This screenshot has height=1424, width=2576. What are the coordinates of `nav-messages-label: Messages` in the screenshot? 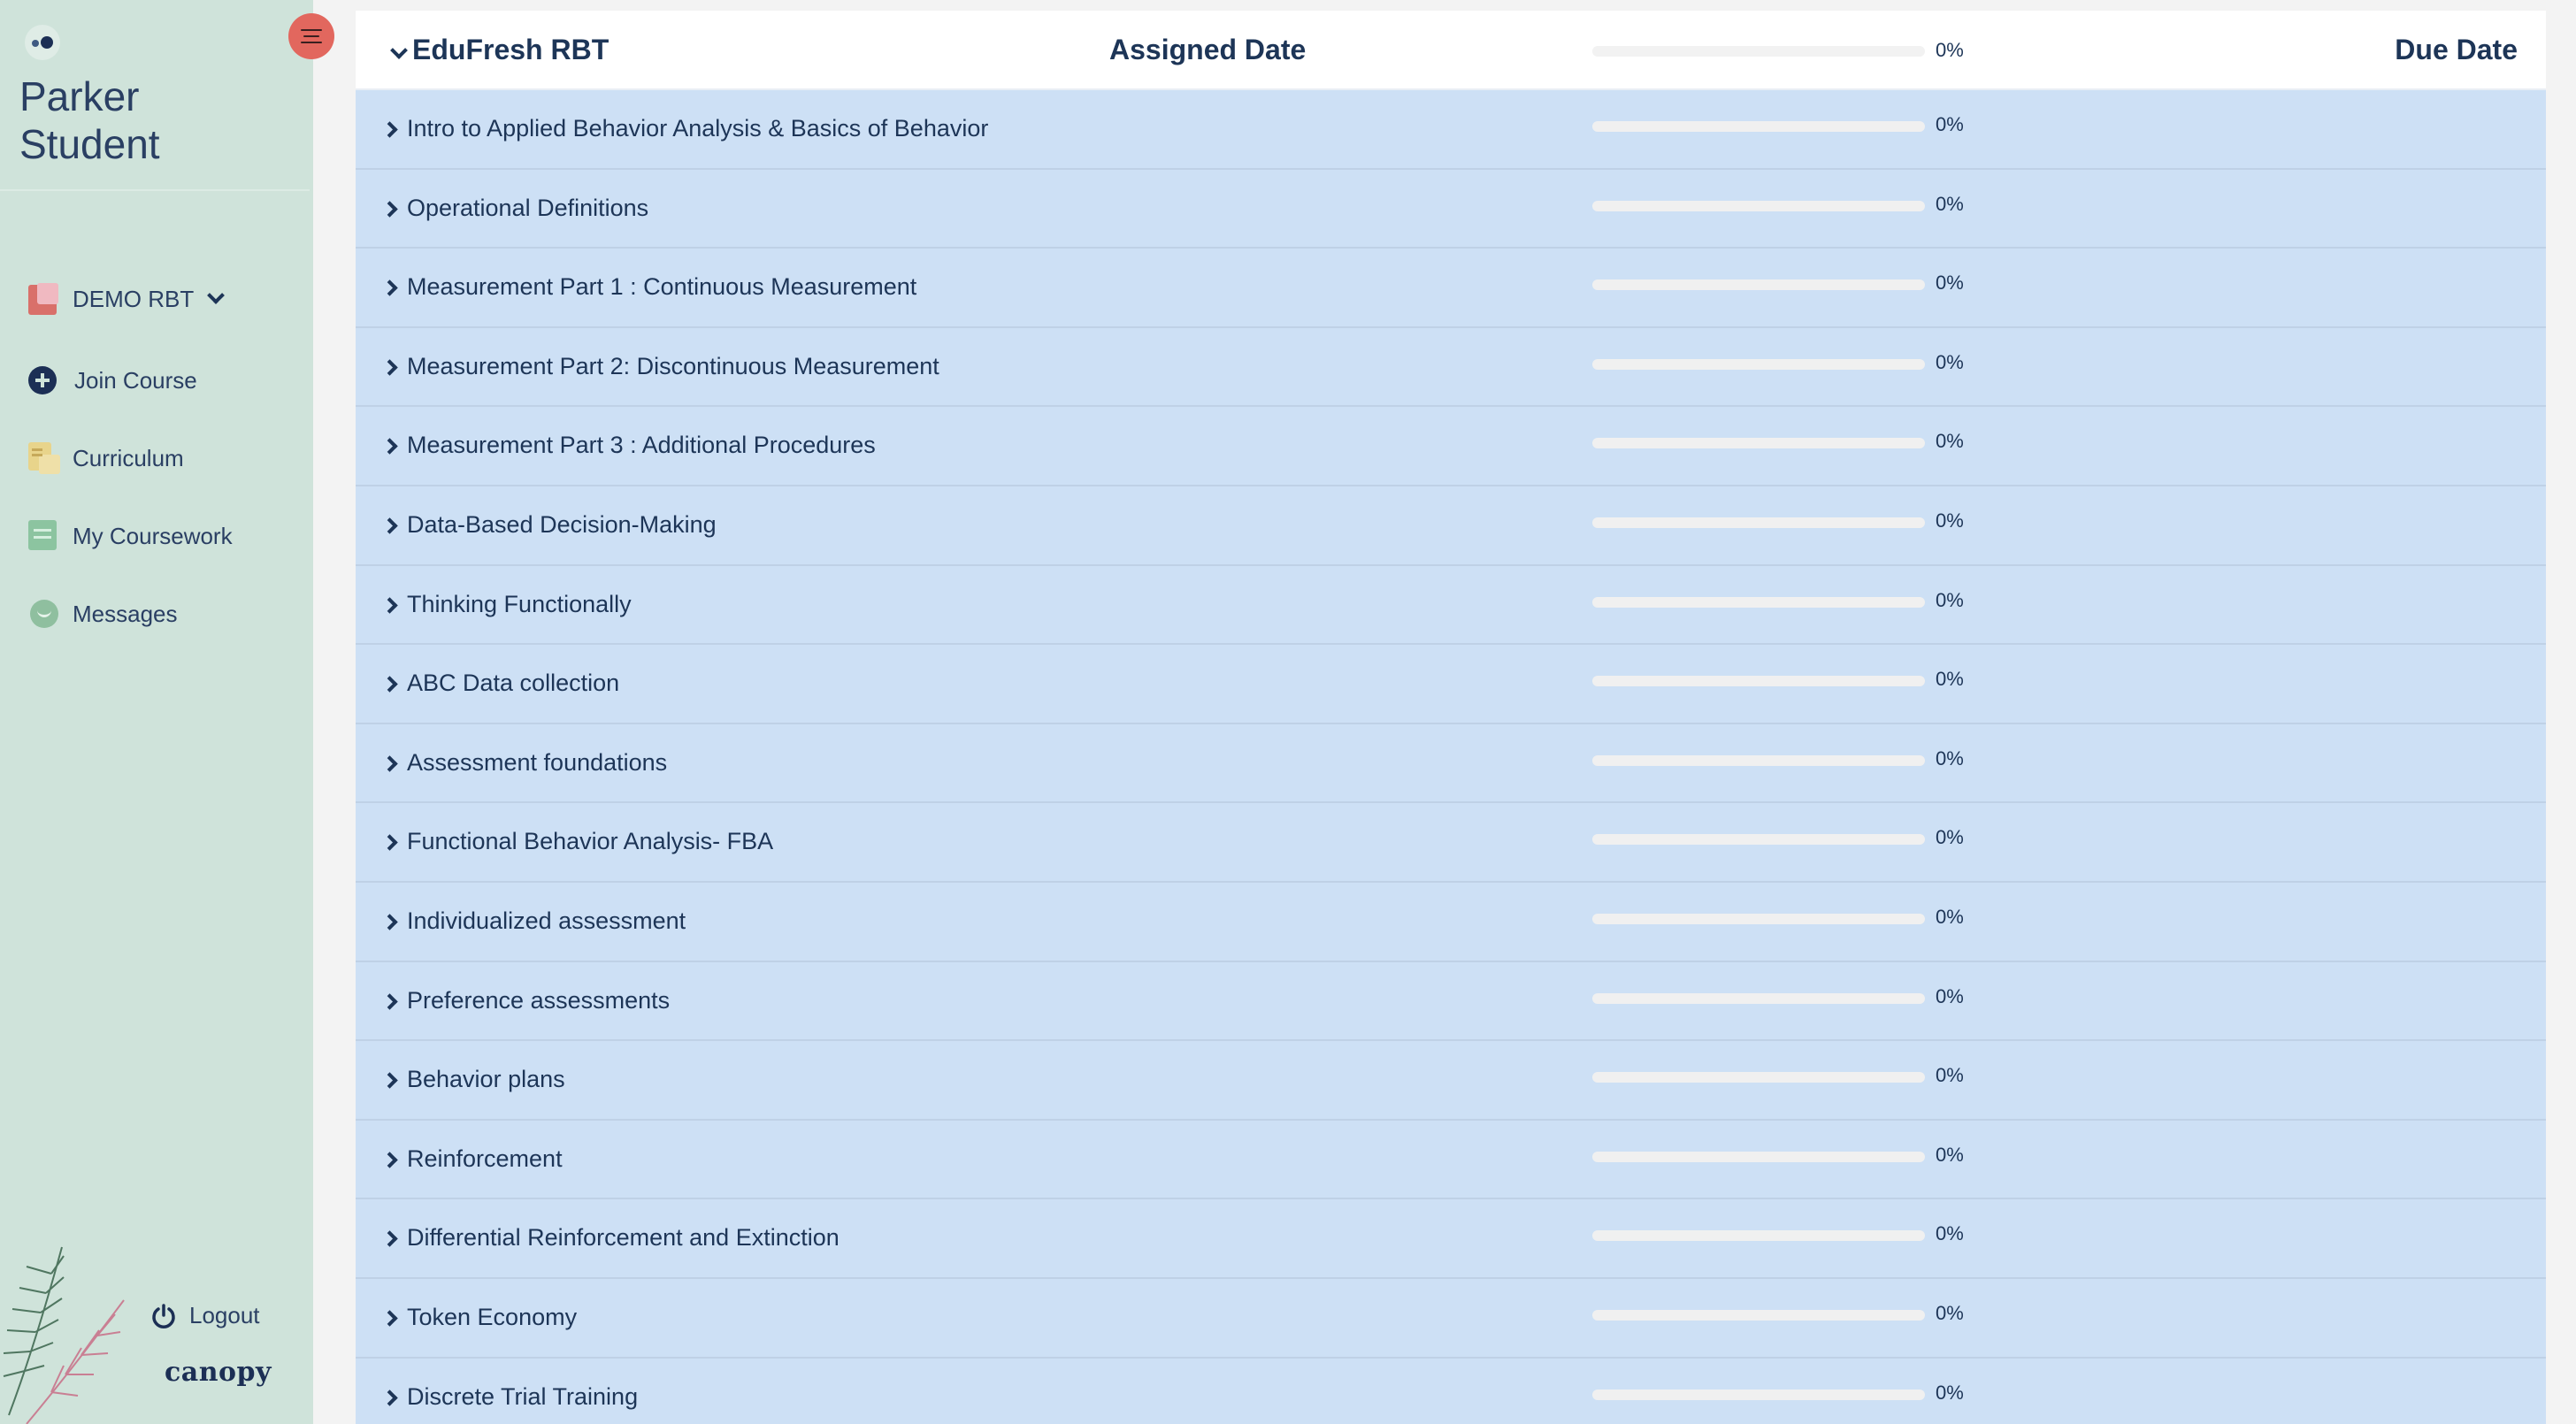 It's located at (125, 613).